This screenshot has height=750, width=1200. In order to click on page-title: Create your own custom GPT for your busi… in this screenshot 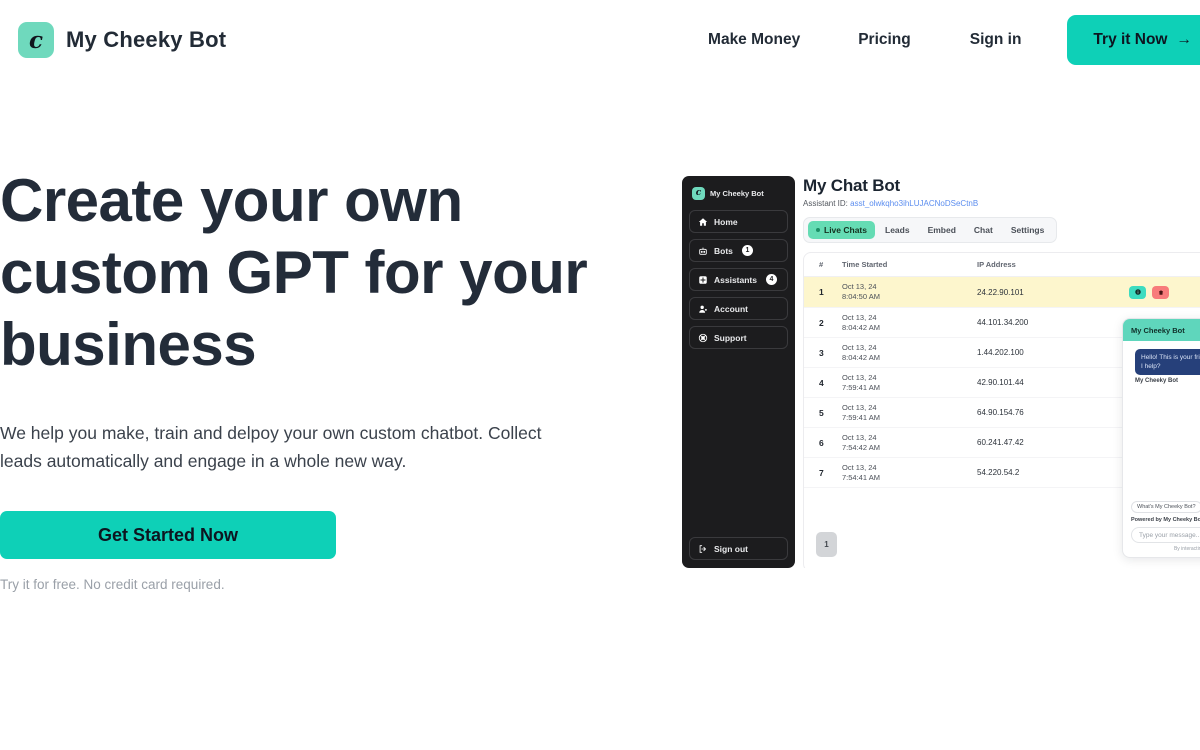, I will do `click(294, 272)`.